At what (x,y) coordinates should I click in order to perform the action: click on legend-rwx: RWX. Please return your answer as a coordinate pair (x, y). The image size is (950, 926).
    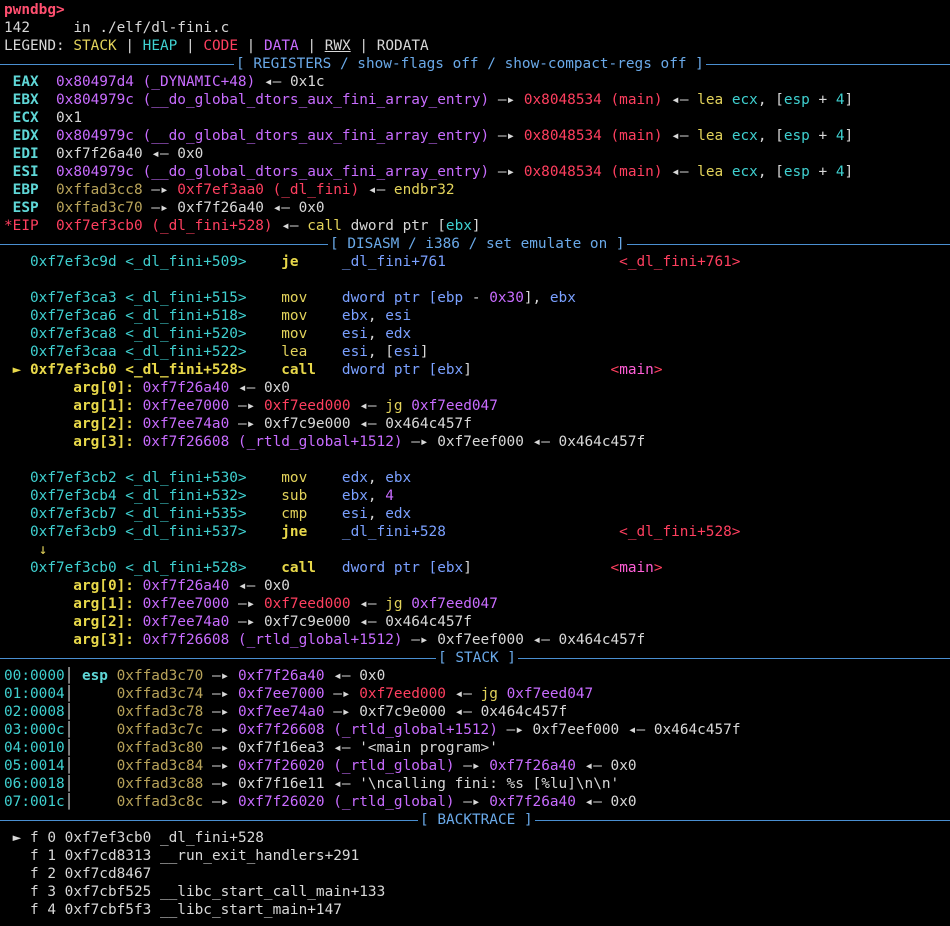
    Looking at the image, I should click on (337, 46).